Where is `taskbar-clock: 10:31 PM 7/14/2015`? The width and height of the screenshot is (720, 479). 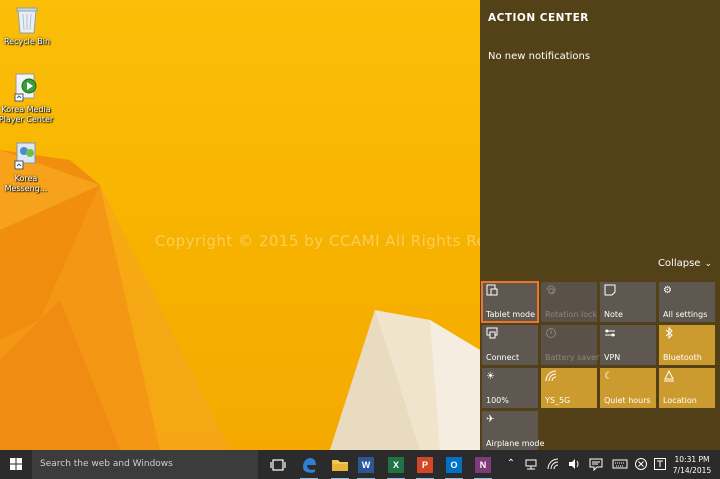
taskbar-clock: 10:31 PM 7/14/2015 is located at coordinates (692, 465).